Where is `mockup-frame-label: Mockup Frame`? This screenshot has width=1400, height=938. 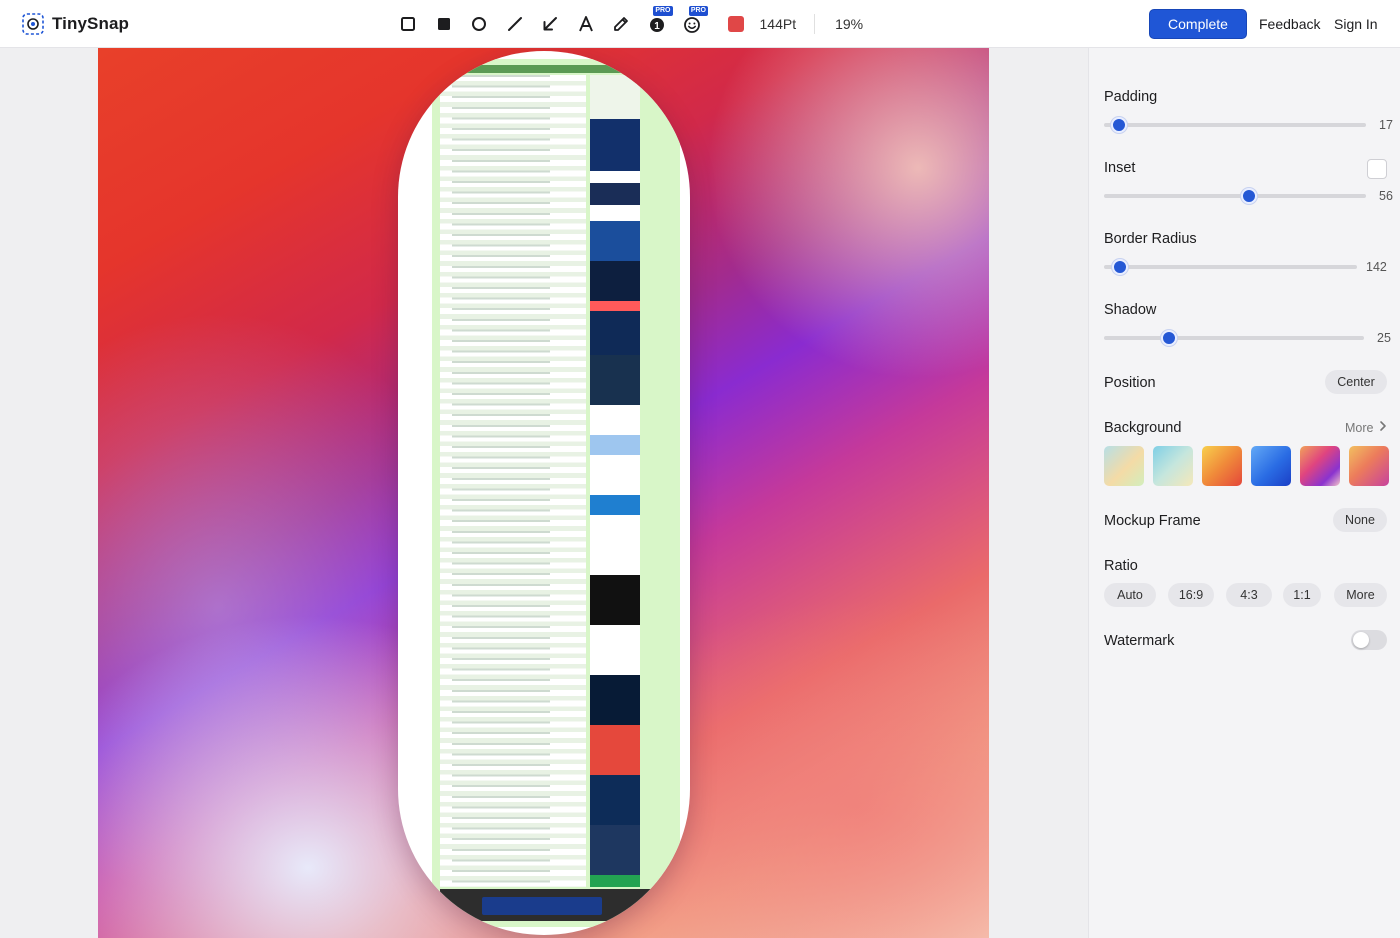
mockup-frame-label: Mockup Frame is located at coordinates (1152, 521).